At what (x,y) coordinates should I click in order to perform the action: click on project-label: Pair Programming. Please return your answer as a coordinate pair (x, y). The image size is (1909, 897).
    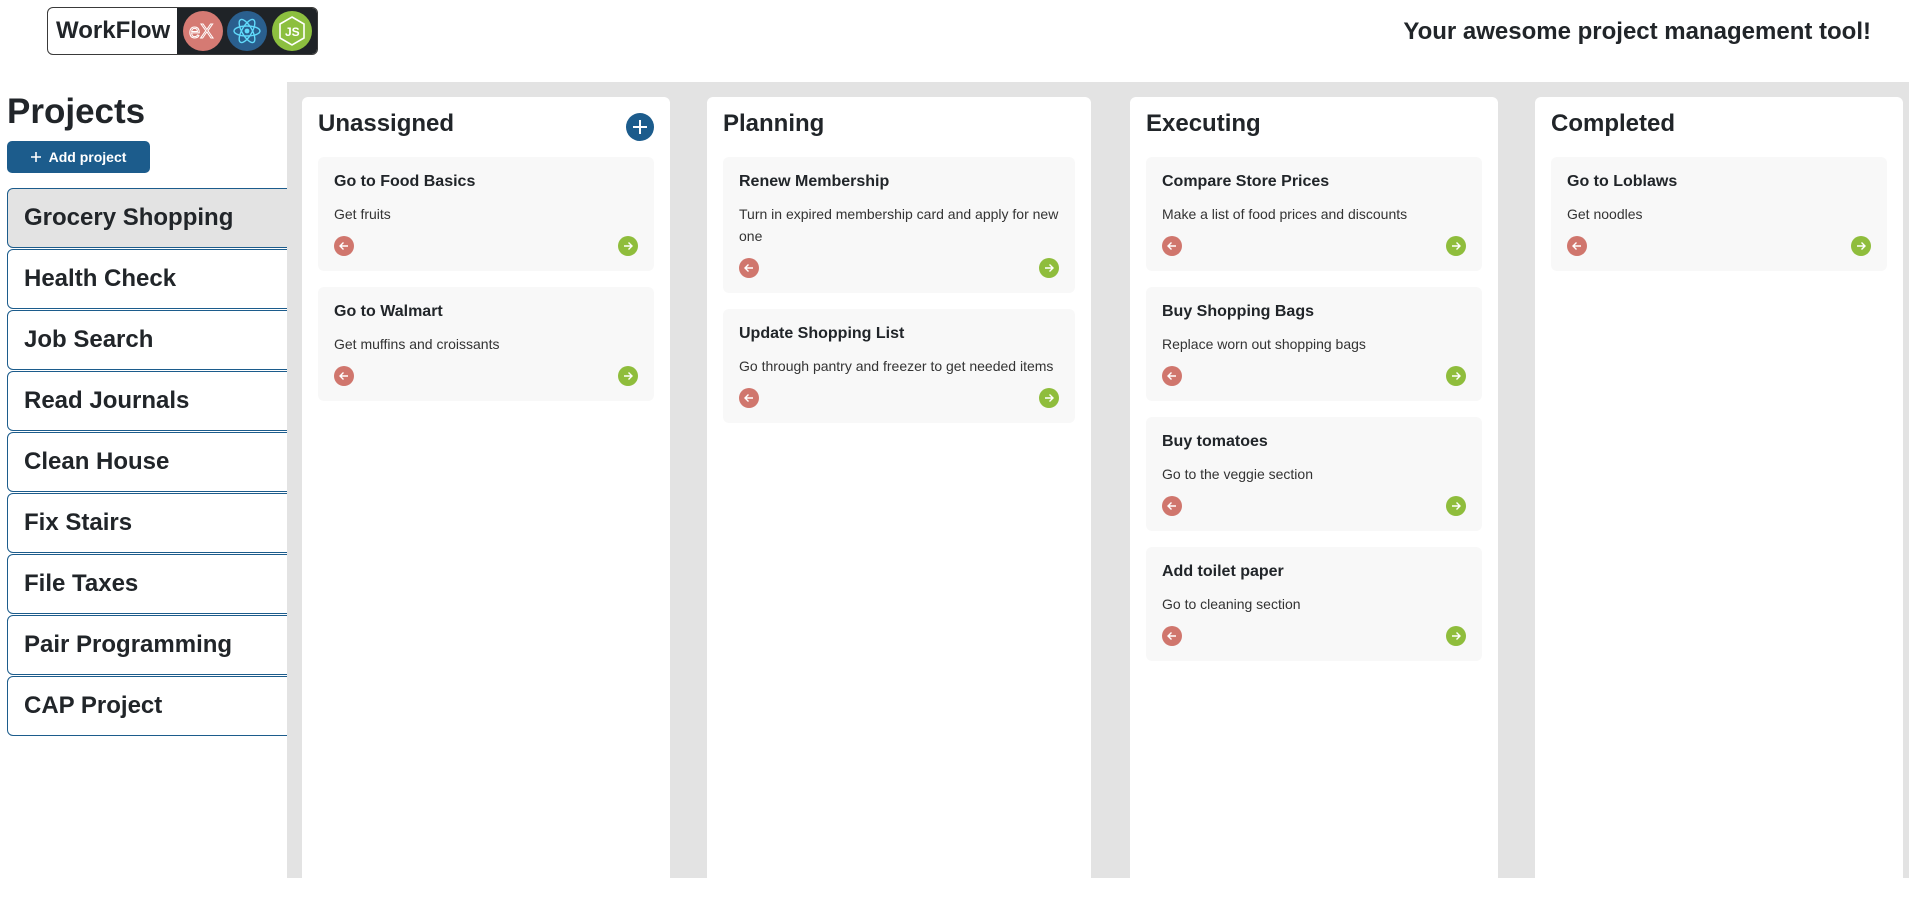
    Looking at the image, I should click on (128, 644).